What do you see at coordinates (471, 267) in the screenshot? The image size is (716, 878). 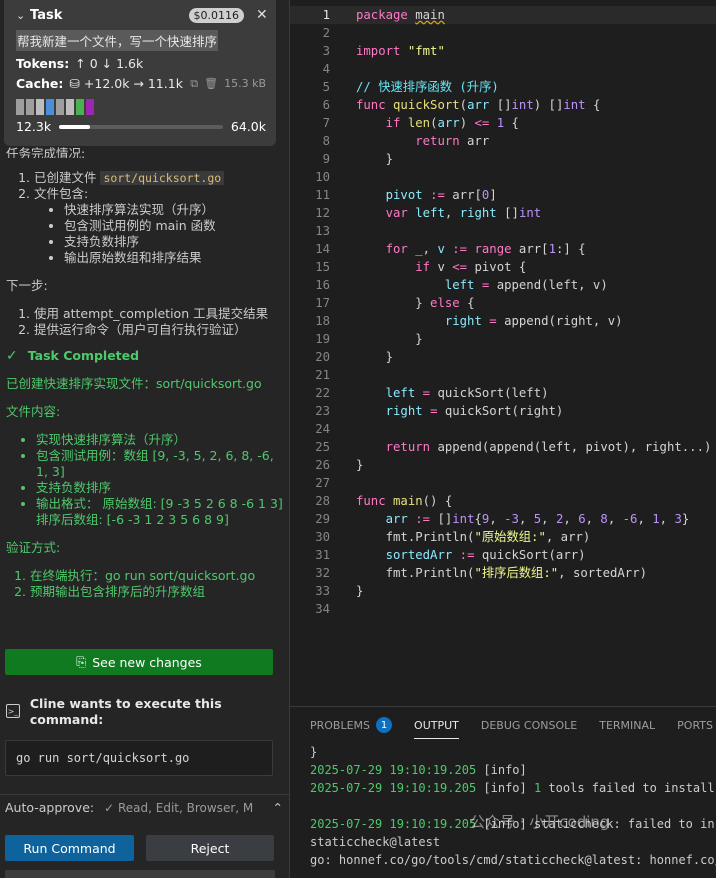 I see `code-text: if v <= pivot {` at bounding box center [471, 267].